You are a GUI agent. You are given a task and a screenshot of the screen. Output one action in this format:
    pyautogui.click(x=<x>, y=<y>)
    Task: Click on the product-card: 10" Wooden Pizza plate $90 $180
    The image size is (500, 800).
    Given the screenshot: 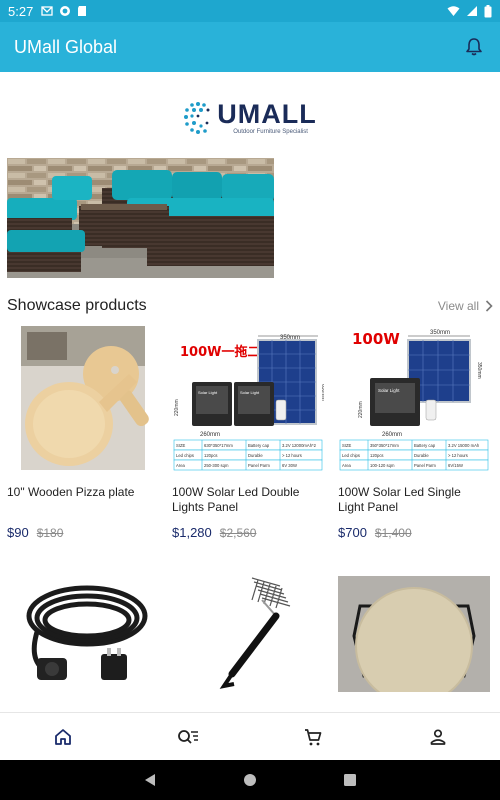 What is the action you would take?
    pyautogui.click(x=83, y=432)
    